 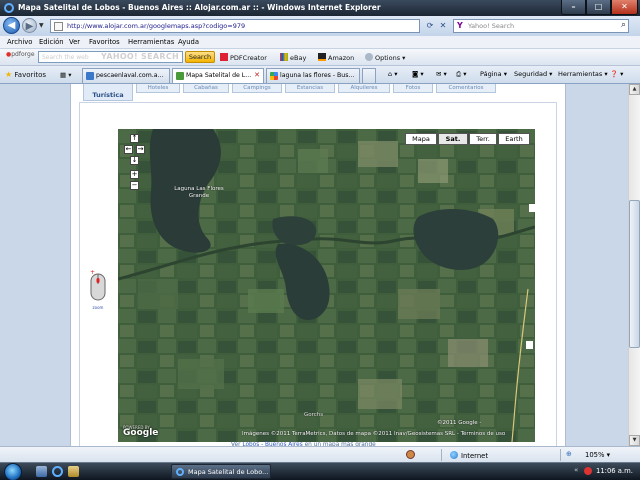 I want to click on pan-left-button: ←, so click(x=128, y=149).